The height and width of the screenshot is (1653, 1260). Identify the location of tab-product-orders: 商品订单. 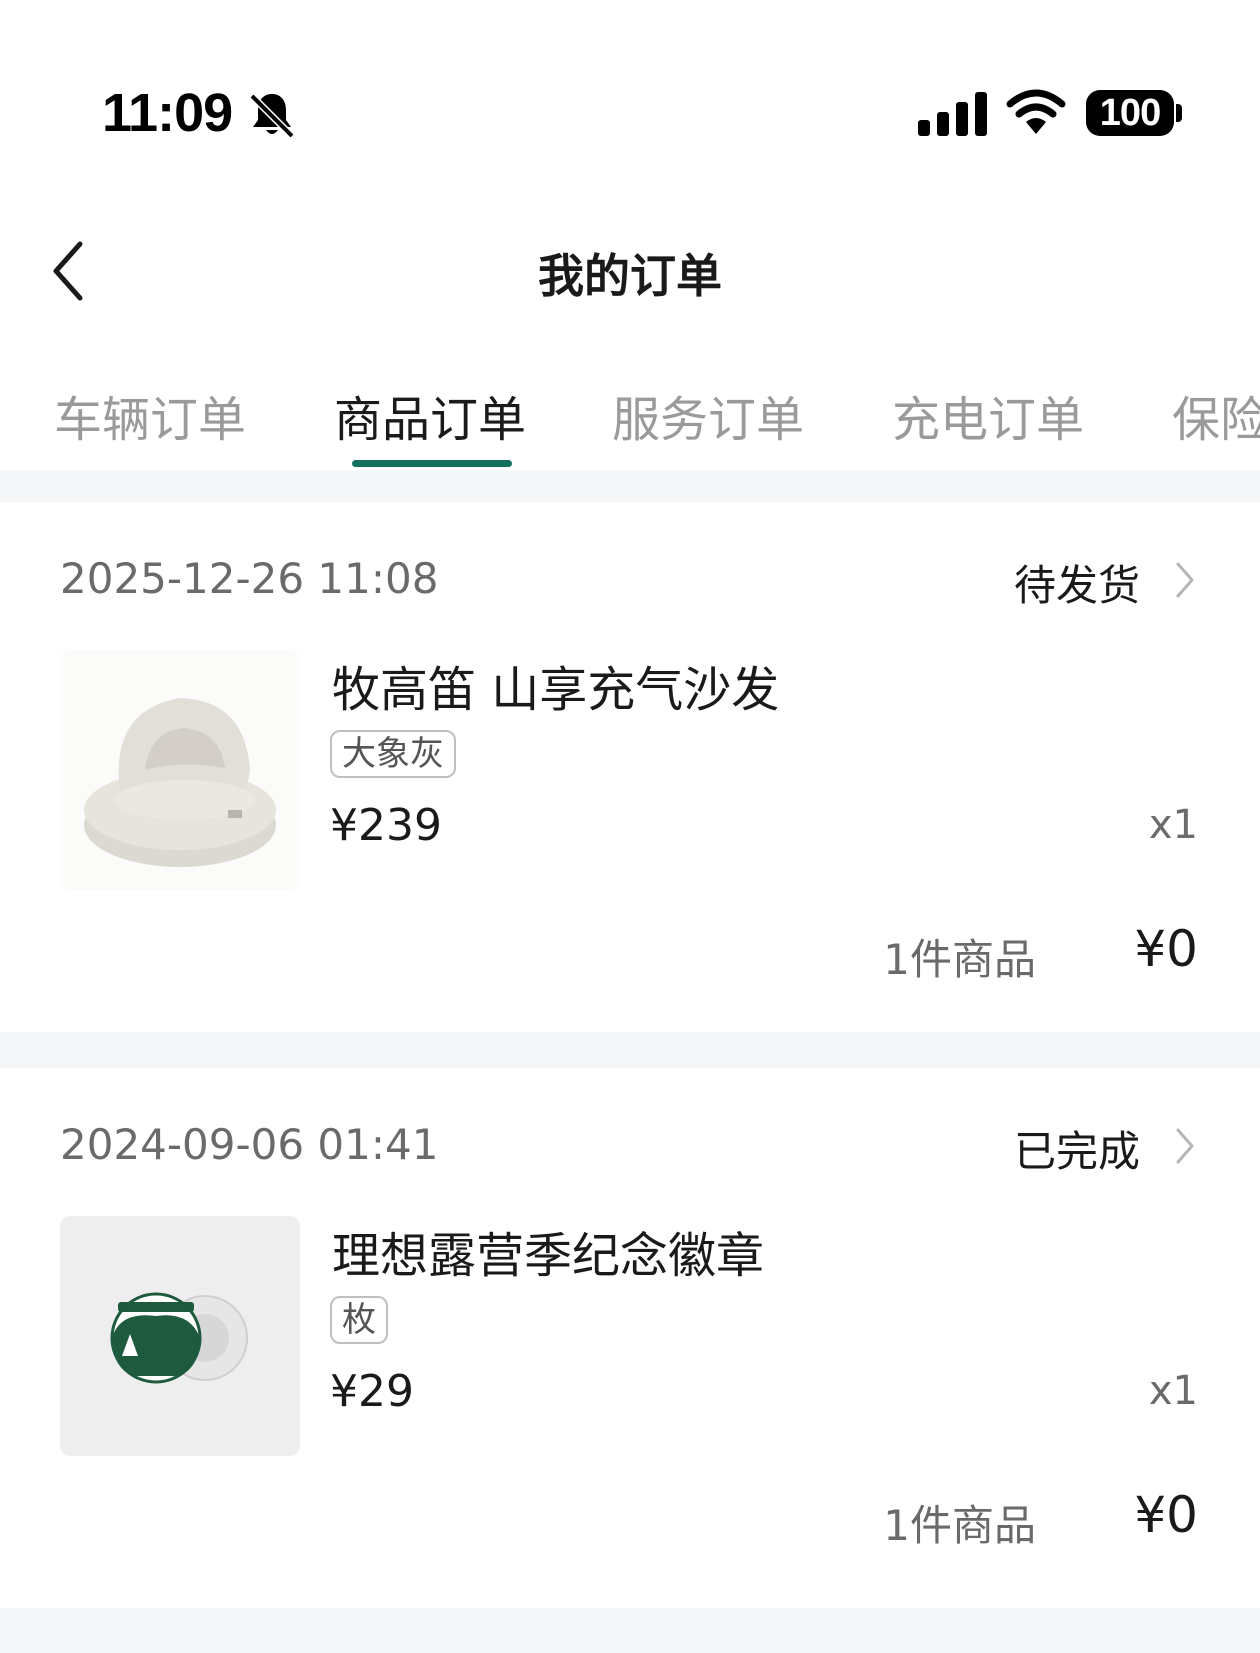
(430, 415).